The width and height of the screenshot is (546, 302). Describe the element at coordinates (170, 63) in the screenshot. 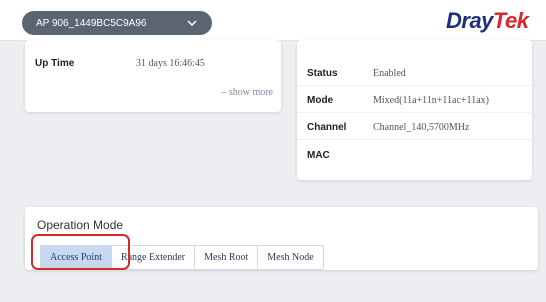

I see `uptime-value: 31 days 16:46:45` at that location.